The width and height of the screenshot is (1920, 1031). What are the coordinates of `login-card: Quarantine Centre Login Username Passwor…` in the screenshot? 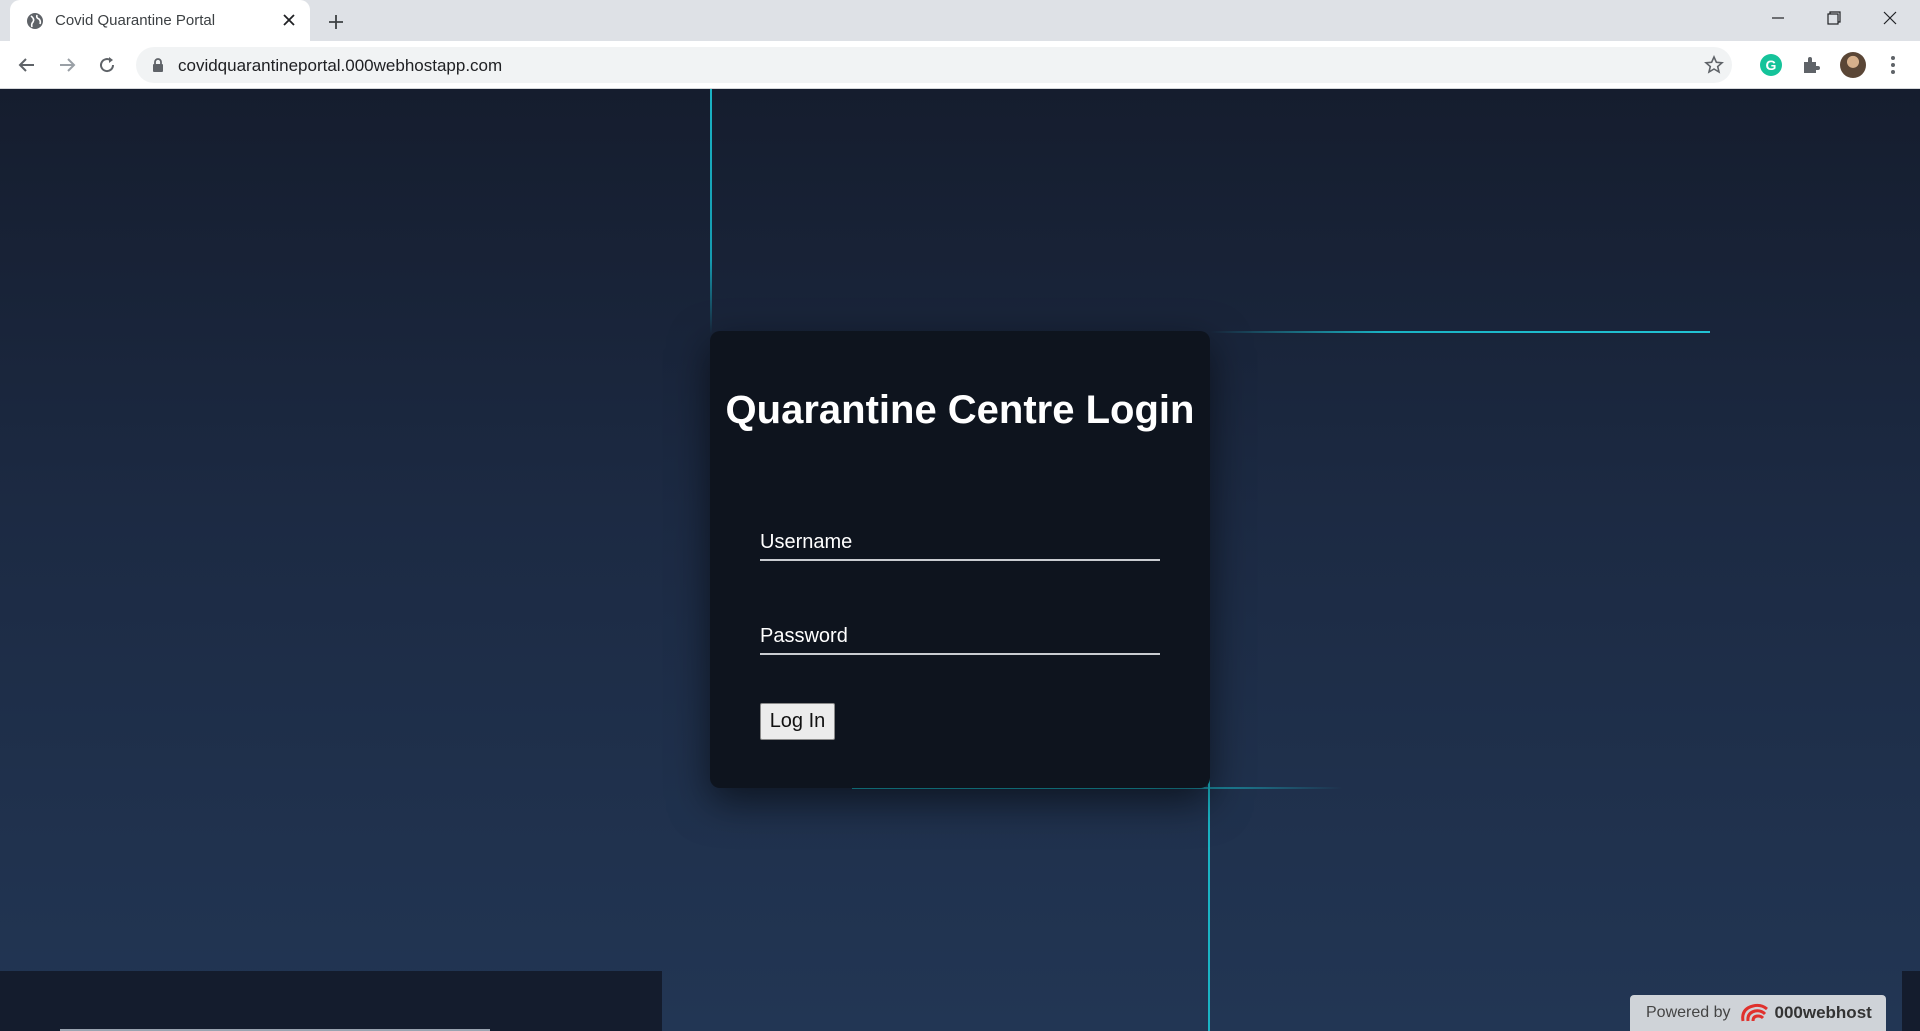 It's located at (960, 559).